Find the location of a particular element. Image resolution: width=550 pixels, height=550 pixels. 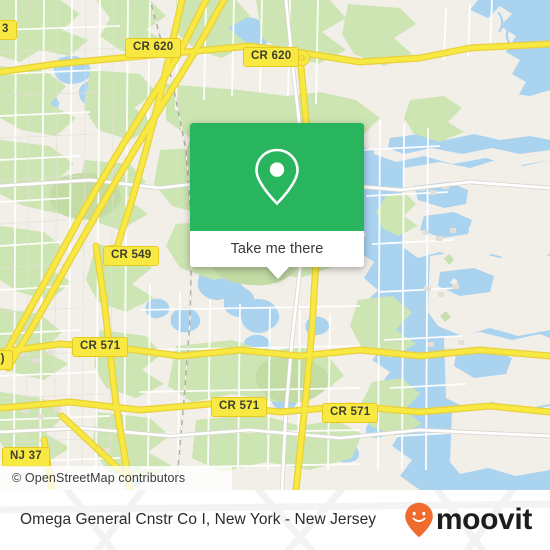

road-shield: 3) is located at coordinates (6, 360).